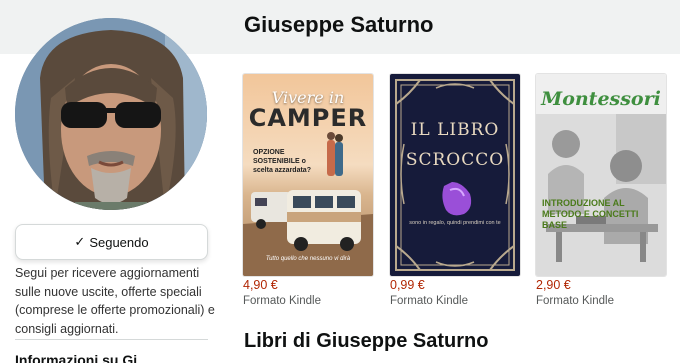 The image size is (680, 363). I want to click on author-photo, so click(111, 114).